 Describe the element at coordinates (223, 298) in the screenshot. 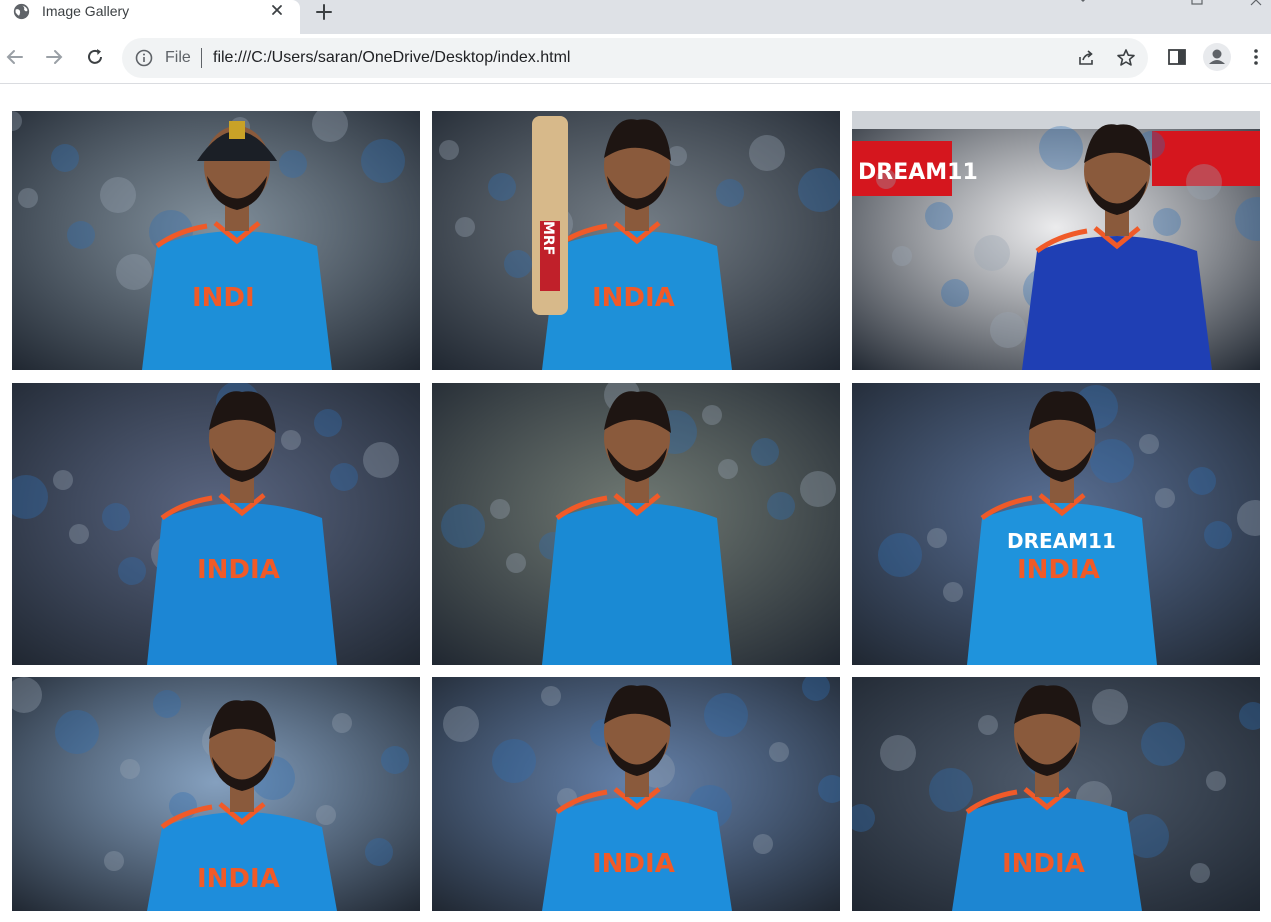

I see `jersey-text: INDI` at that location.